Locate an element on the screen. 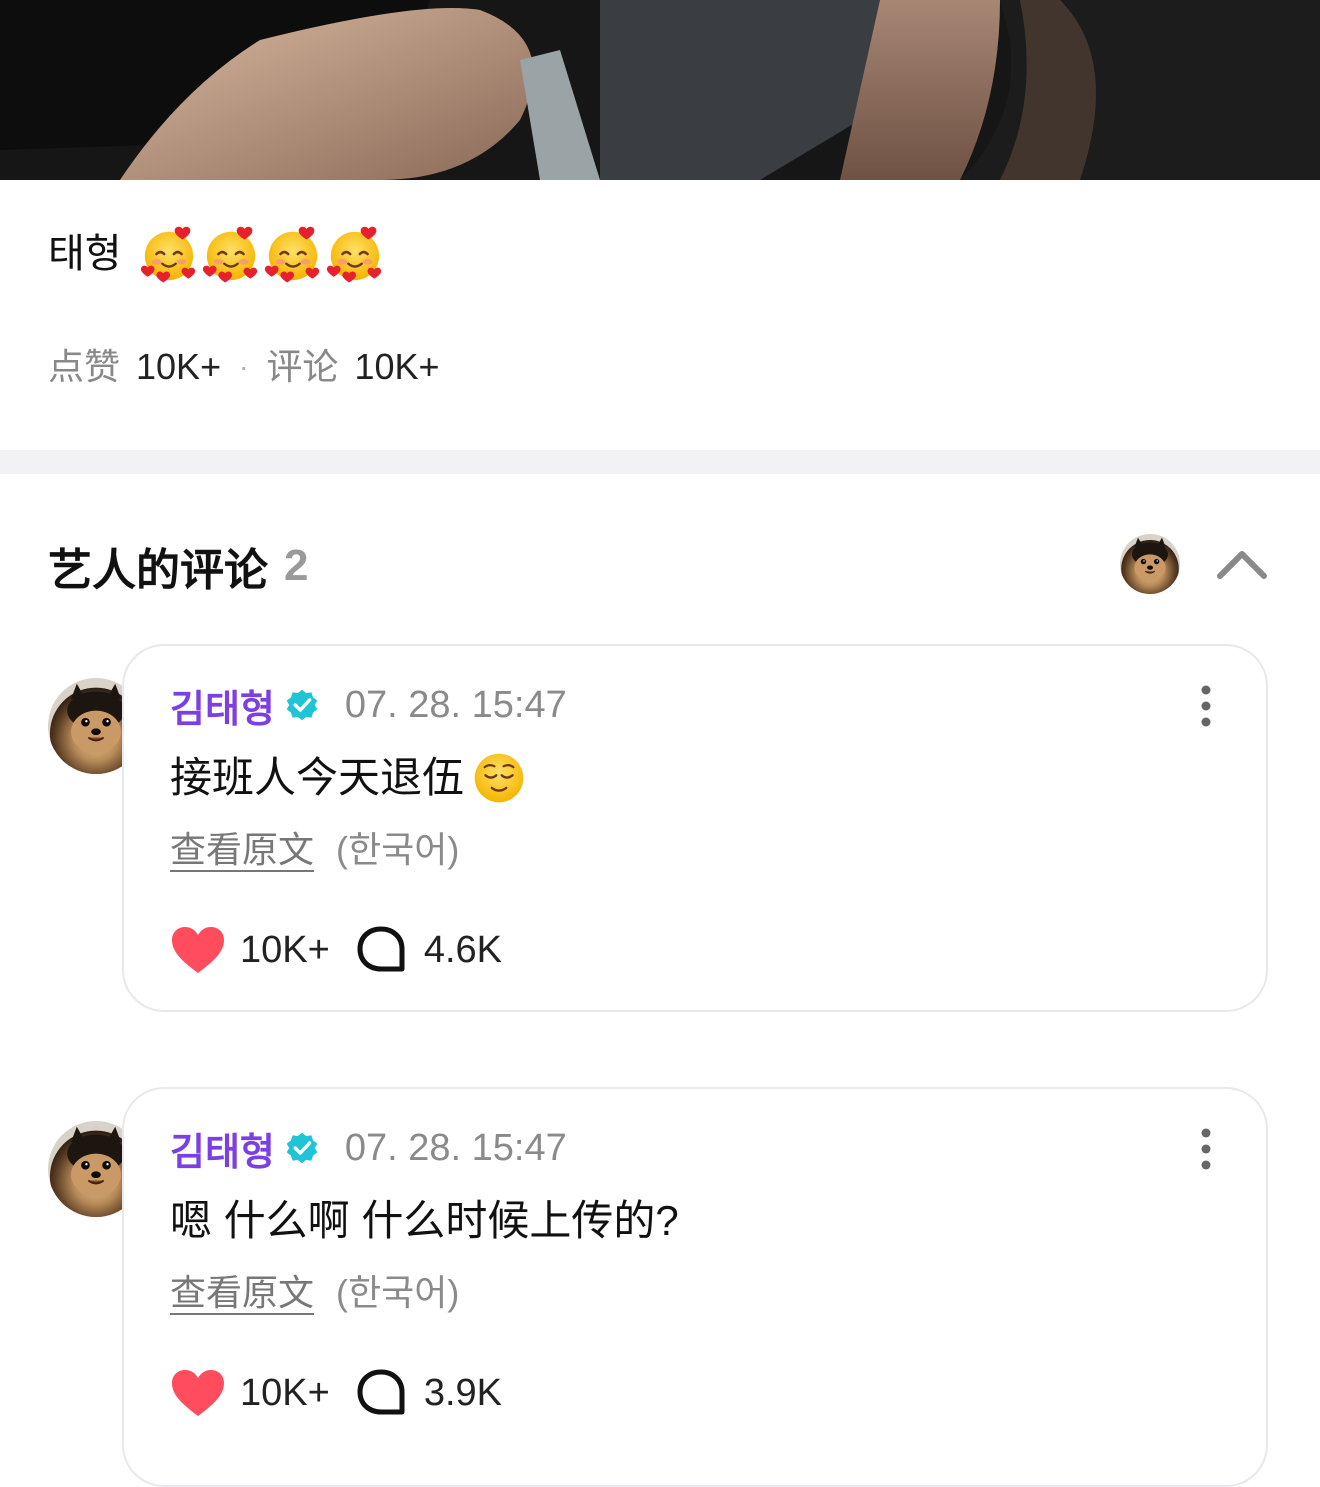 The image size is (1320, 1487). caption-text: 태형 is located at coordinates (85, 254).